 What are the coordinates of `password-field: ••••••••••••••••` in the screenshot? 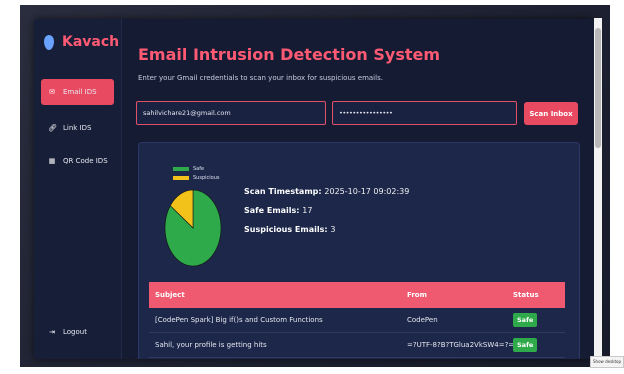 It's located at (424, 113).